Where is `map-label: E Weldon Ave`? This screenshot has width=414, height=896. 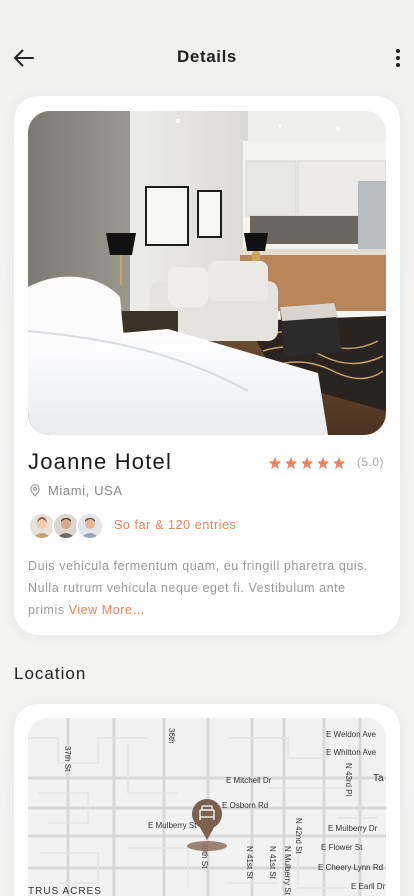
map-label: E Weldon Ave is located at coordinates (351, 734).